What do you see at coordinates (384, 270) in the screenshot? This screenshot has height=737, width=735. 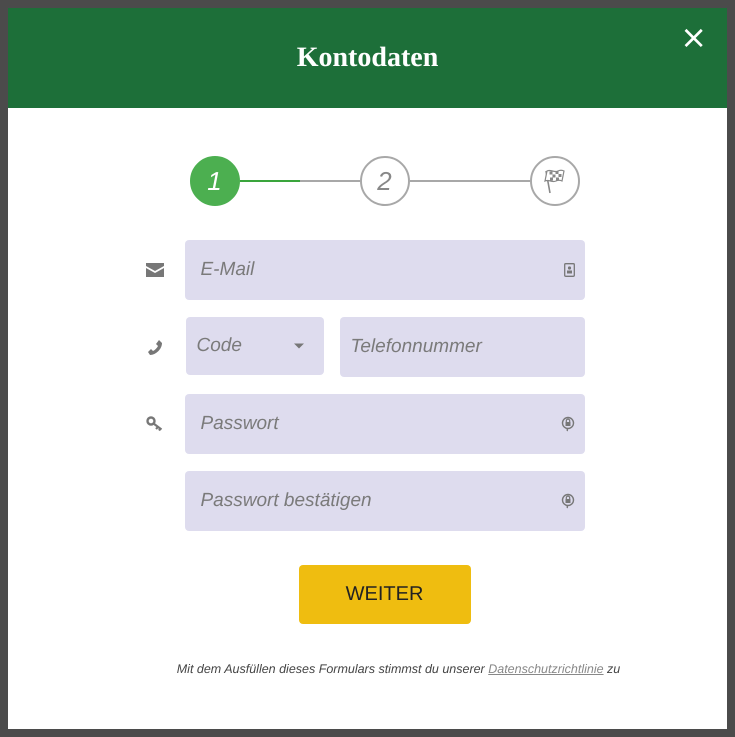 I see `email-field: E-Mail` at bounding box center [384, 270].